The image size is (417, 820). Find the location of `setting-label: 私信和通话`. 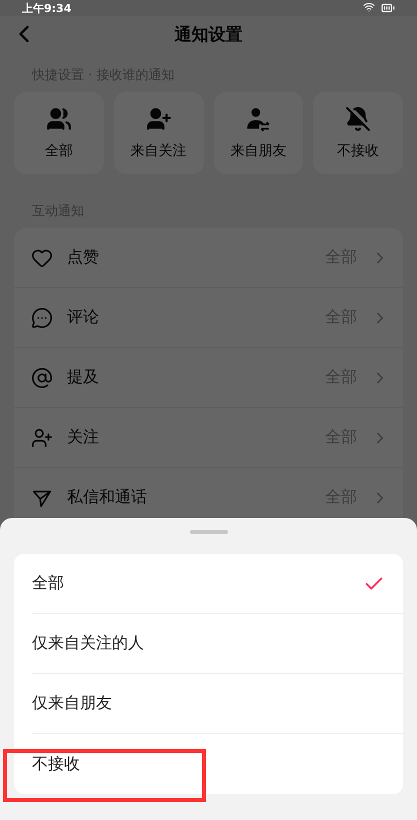

setting-label: 私信和通话 is located at coordinates (107, 497).